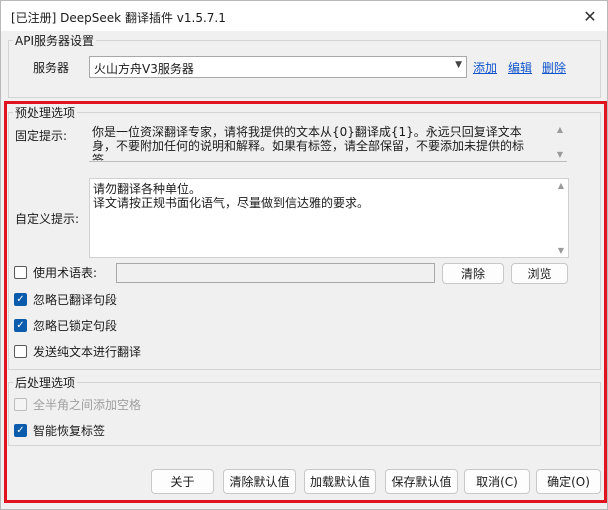 The image size is (608, 510). What do you see at coordinates (485, 67) in the screenshot?
I see `add-server-link: 添加` at bounding box center [485, 67].